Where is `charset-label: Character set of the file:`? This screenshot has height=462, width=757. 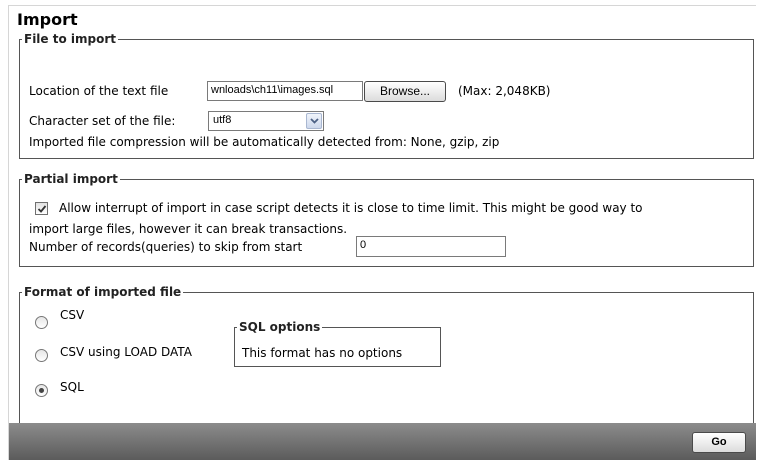
charset-label: Character set of the file: is located at coordinates (102, 121).